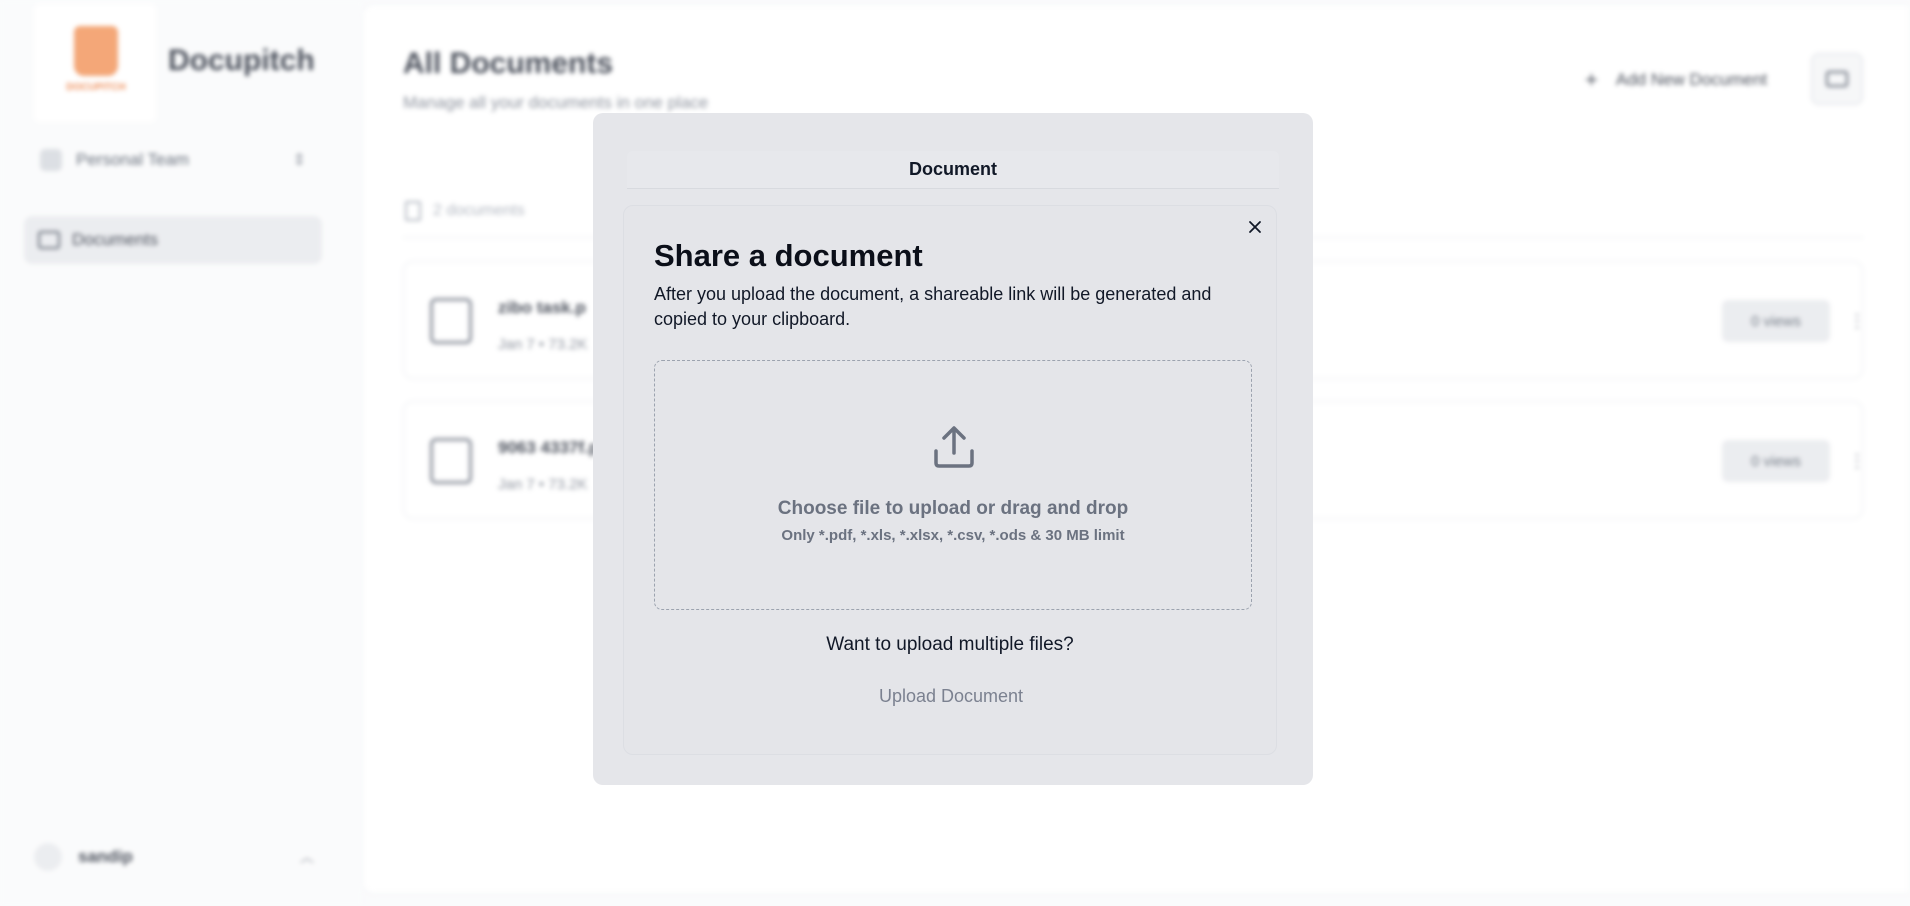 The width and height of the screenshot is (1910, 906). I want to click on dropzone-title: Choose file to upload or drag and drop, so click(953, 508).